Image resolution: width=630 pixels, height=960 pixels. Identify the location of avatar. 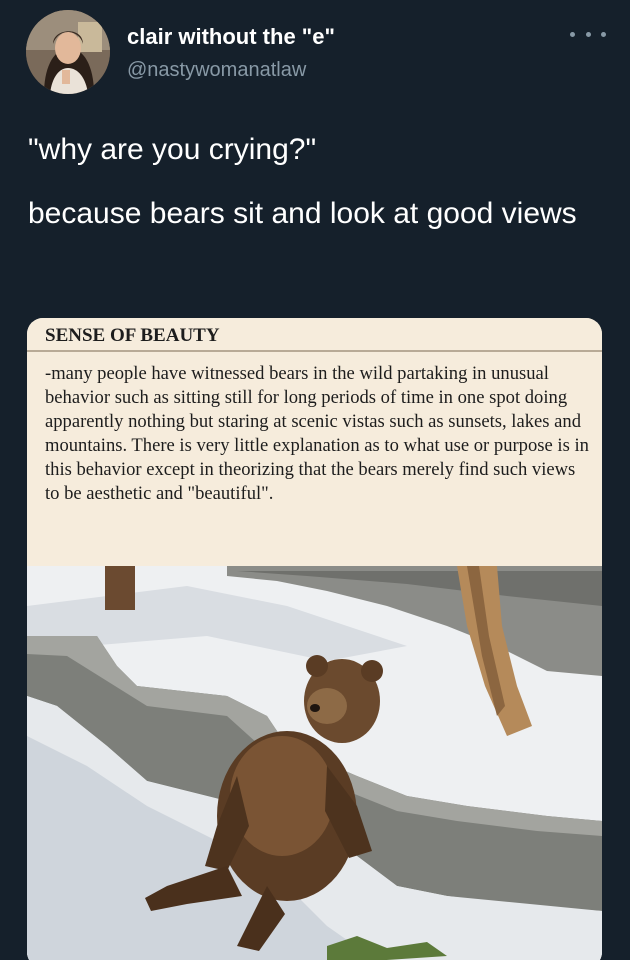
(68, 52).